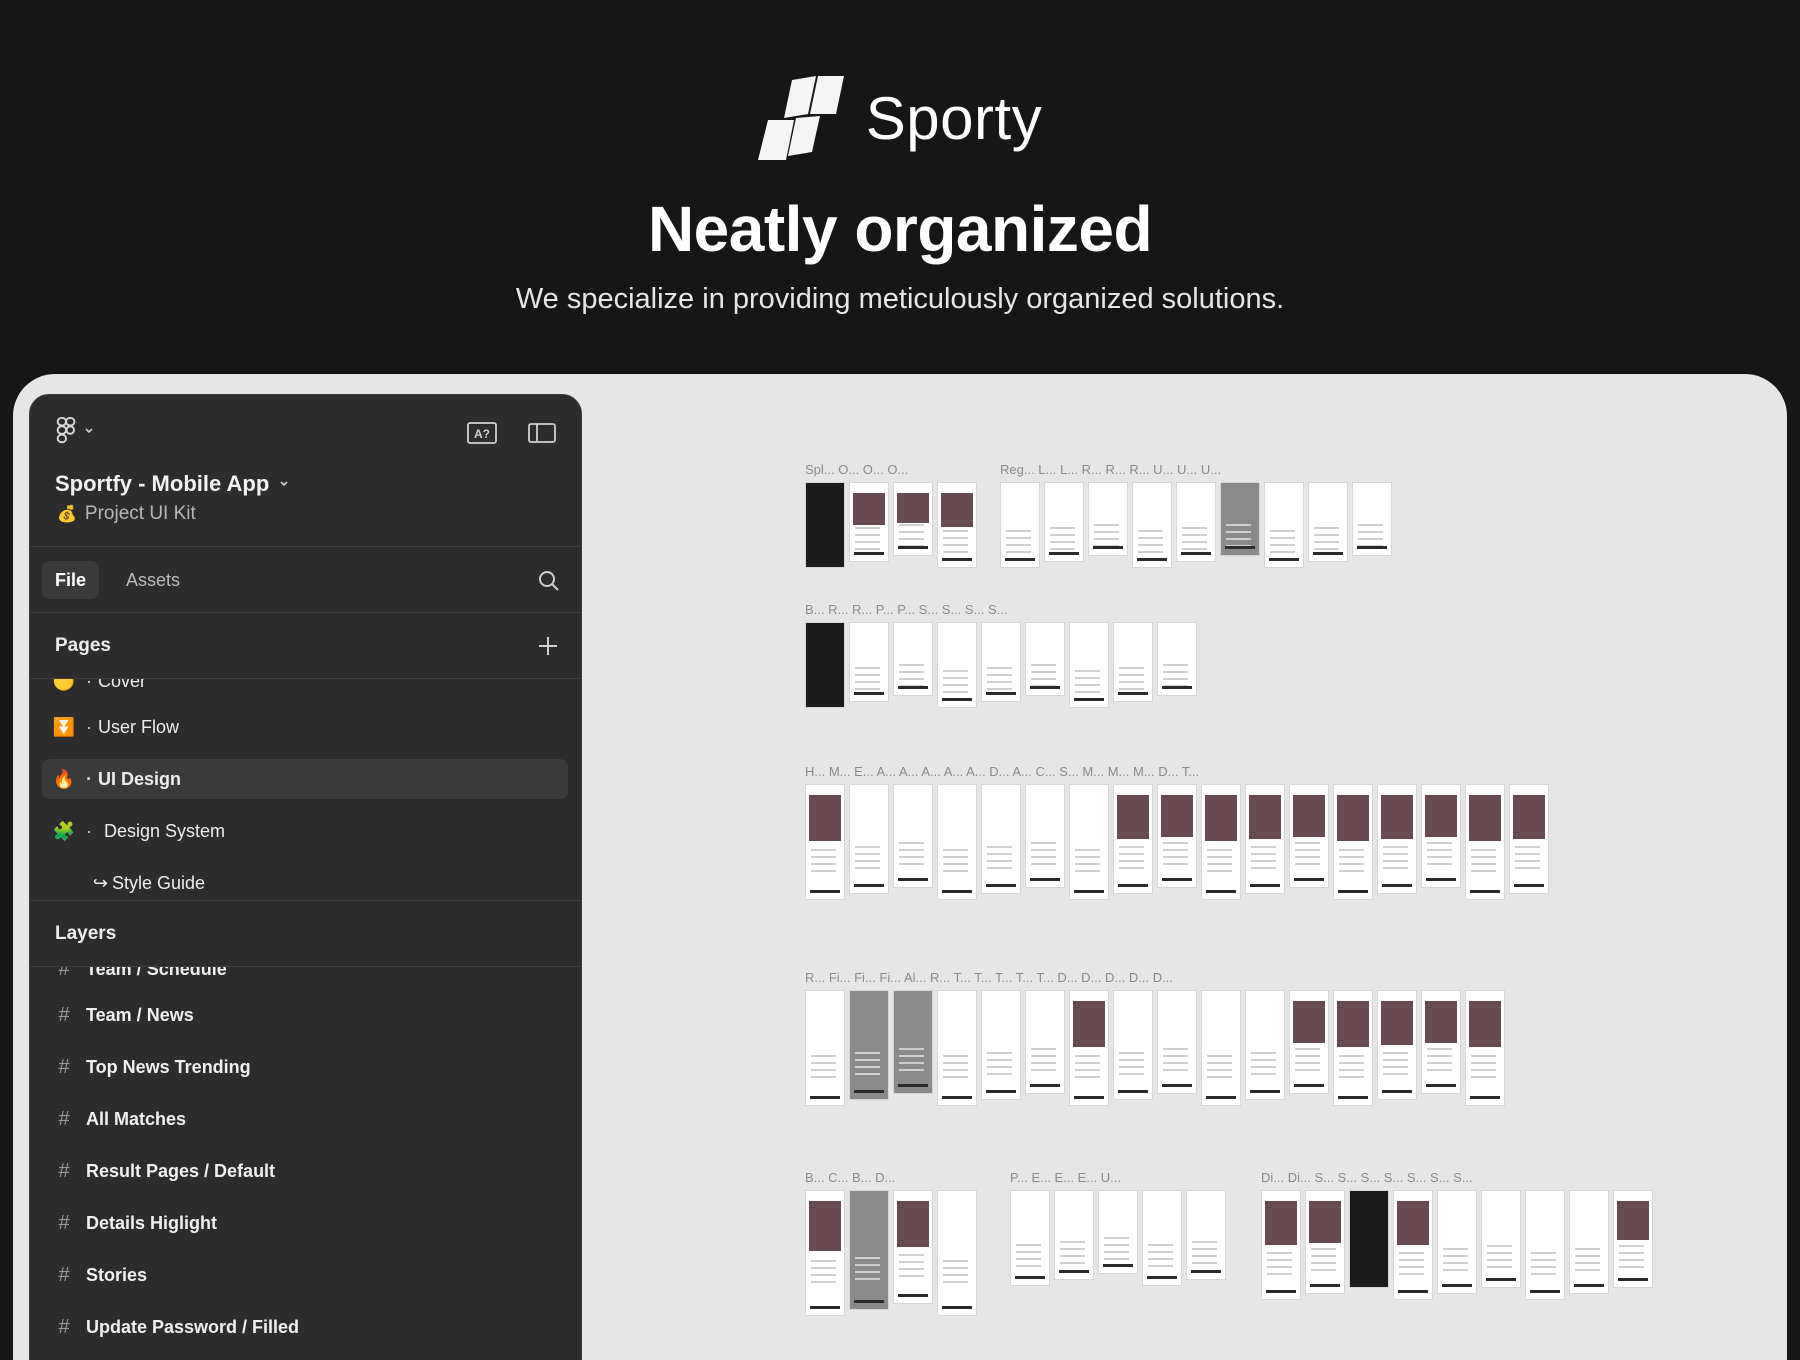  I want to click on file-name-menu: Sportfy - Mobile App, so click(172, 484).